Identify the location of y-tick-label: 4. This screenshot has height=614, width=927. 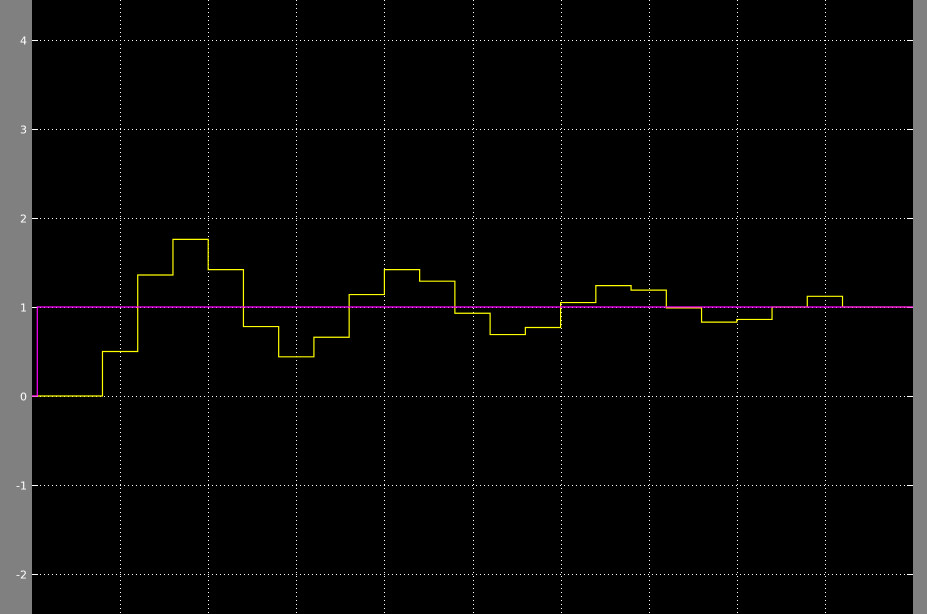
(23, 41).